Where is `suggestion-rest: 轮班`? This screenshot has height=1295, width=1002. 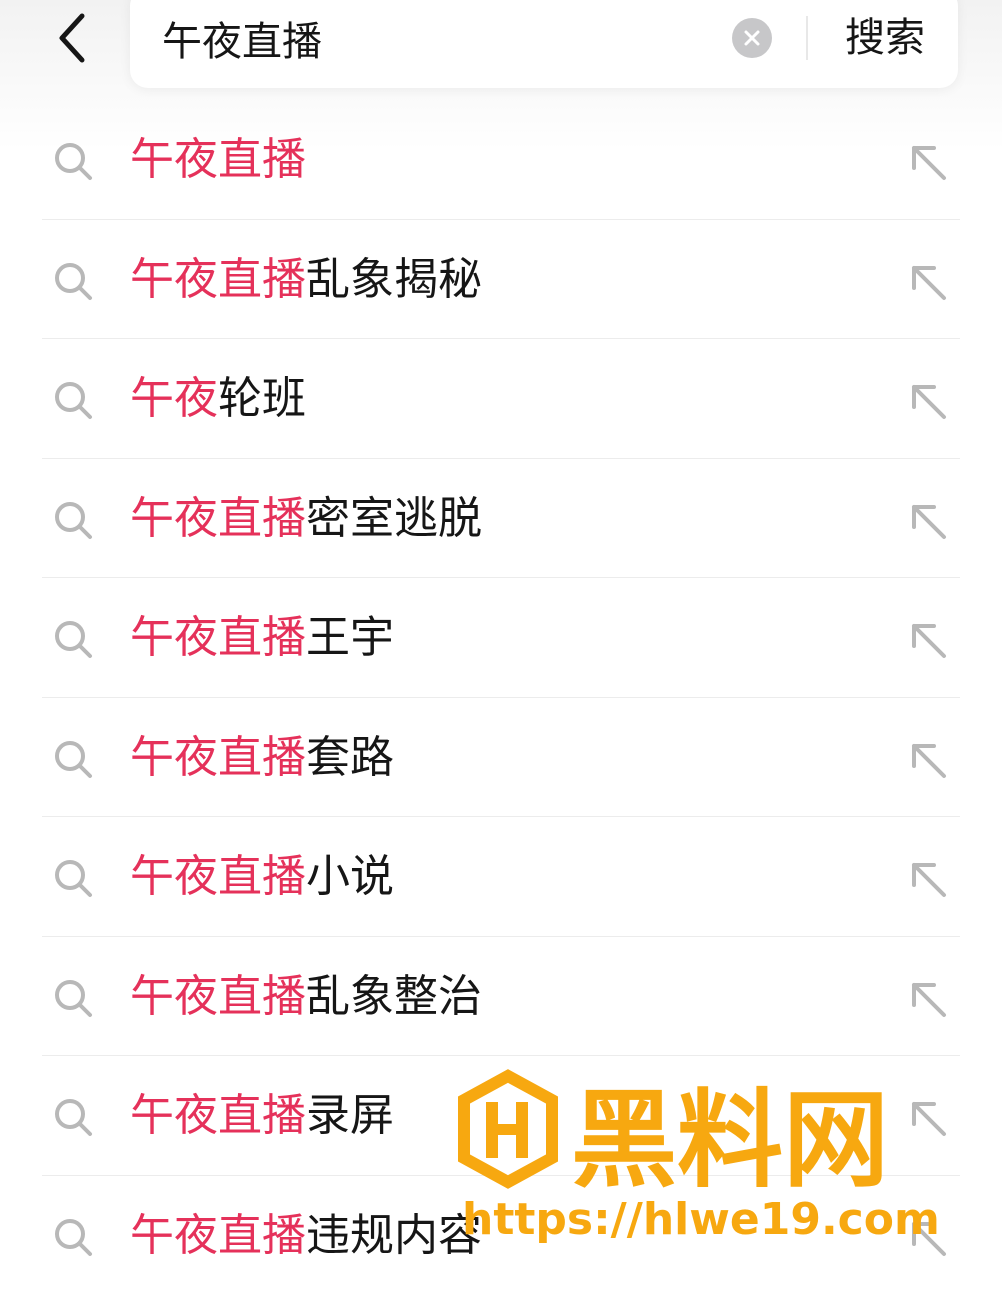 suggestion-rest: 轮班 is located at coordinates (262, 398).